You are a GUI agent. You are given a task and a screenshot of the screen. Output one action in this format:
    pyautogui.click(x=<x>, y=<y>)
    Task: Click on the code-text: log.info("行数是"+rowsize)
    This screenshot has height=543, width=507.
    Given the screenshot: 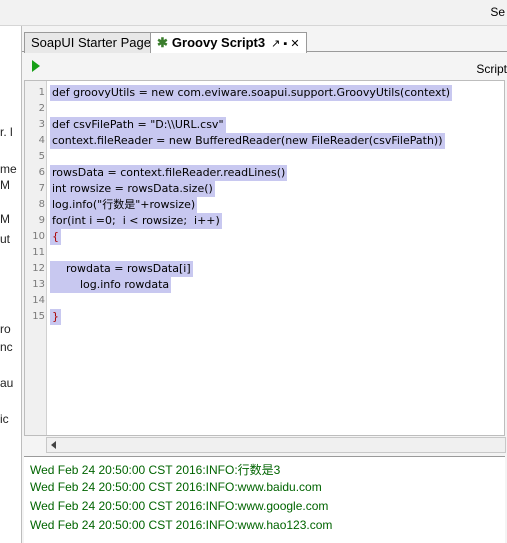 What is the action you would take?
    pyautogui.click(x=124, y=205)
    